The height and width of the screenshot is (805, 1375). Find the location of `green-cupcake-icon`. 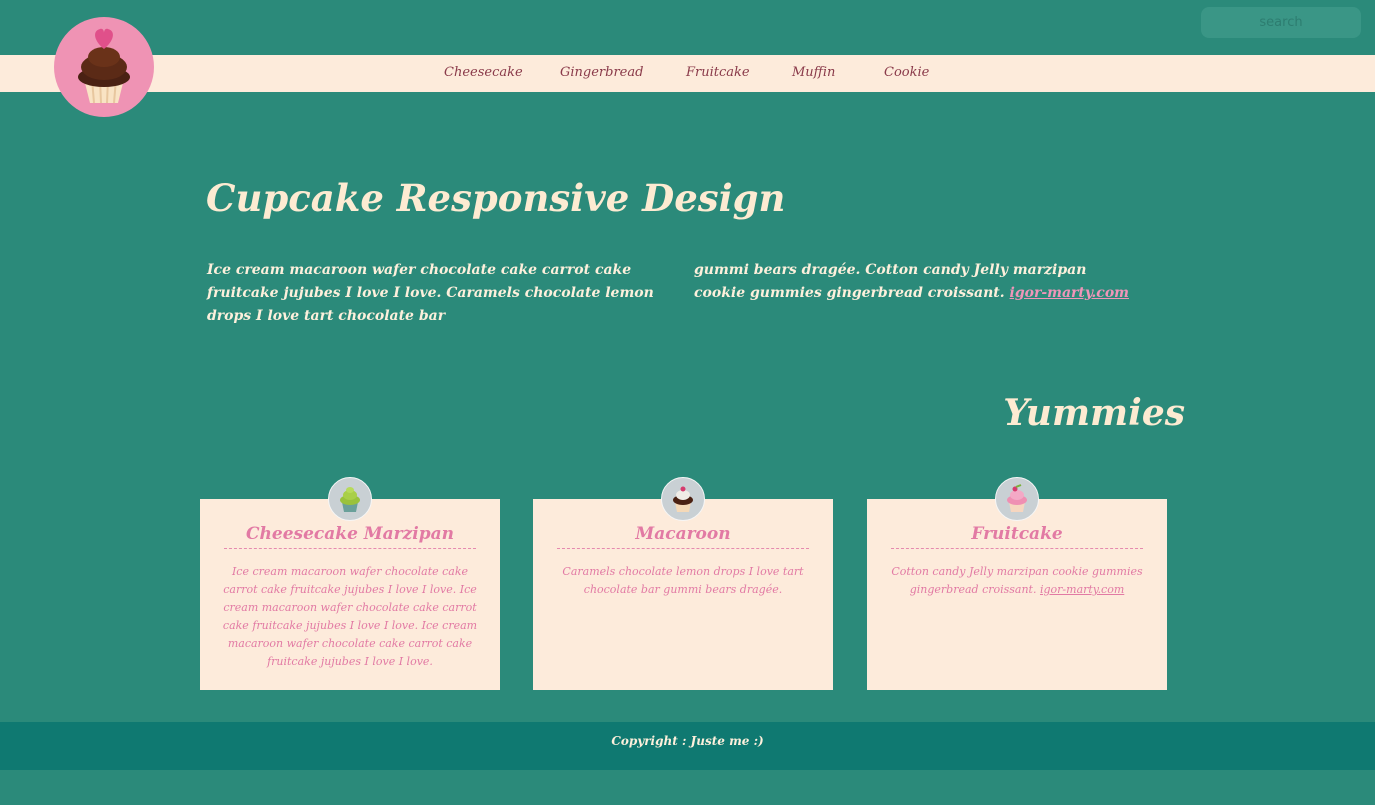

green-cupcake-icon is located at coordinates (350, 499).